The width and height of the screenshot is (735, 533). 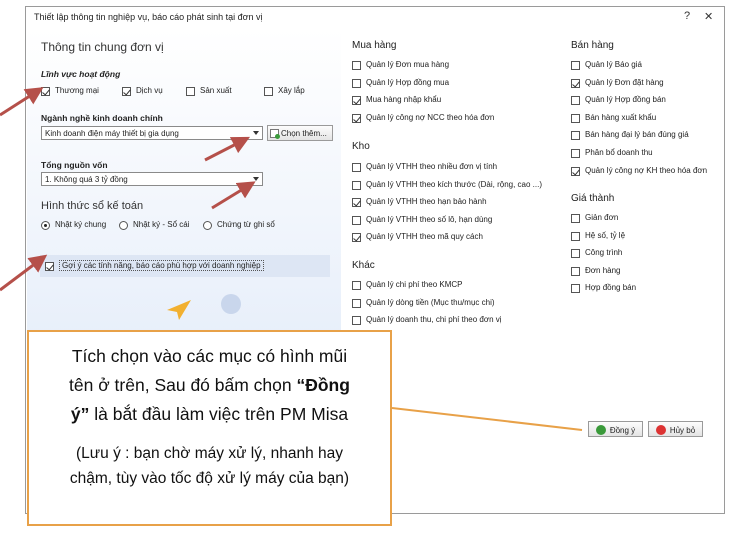 I want to click on callout-line1: Tích chọn vào các mục có hình mũi, so click(x=209, y=356).